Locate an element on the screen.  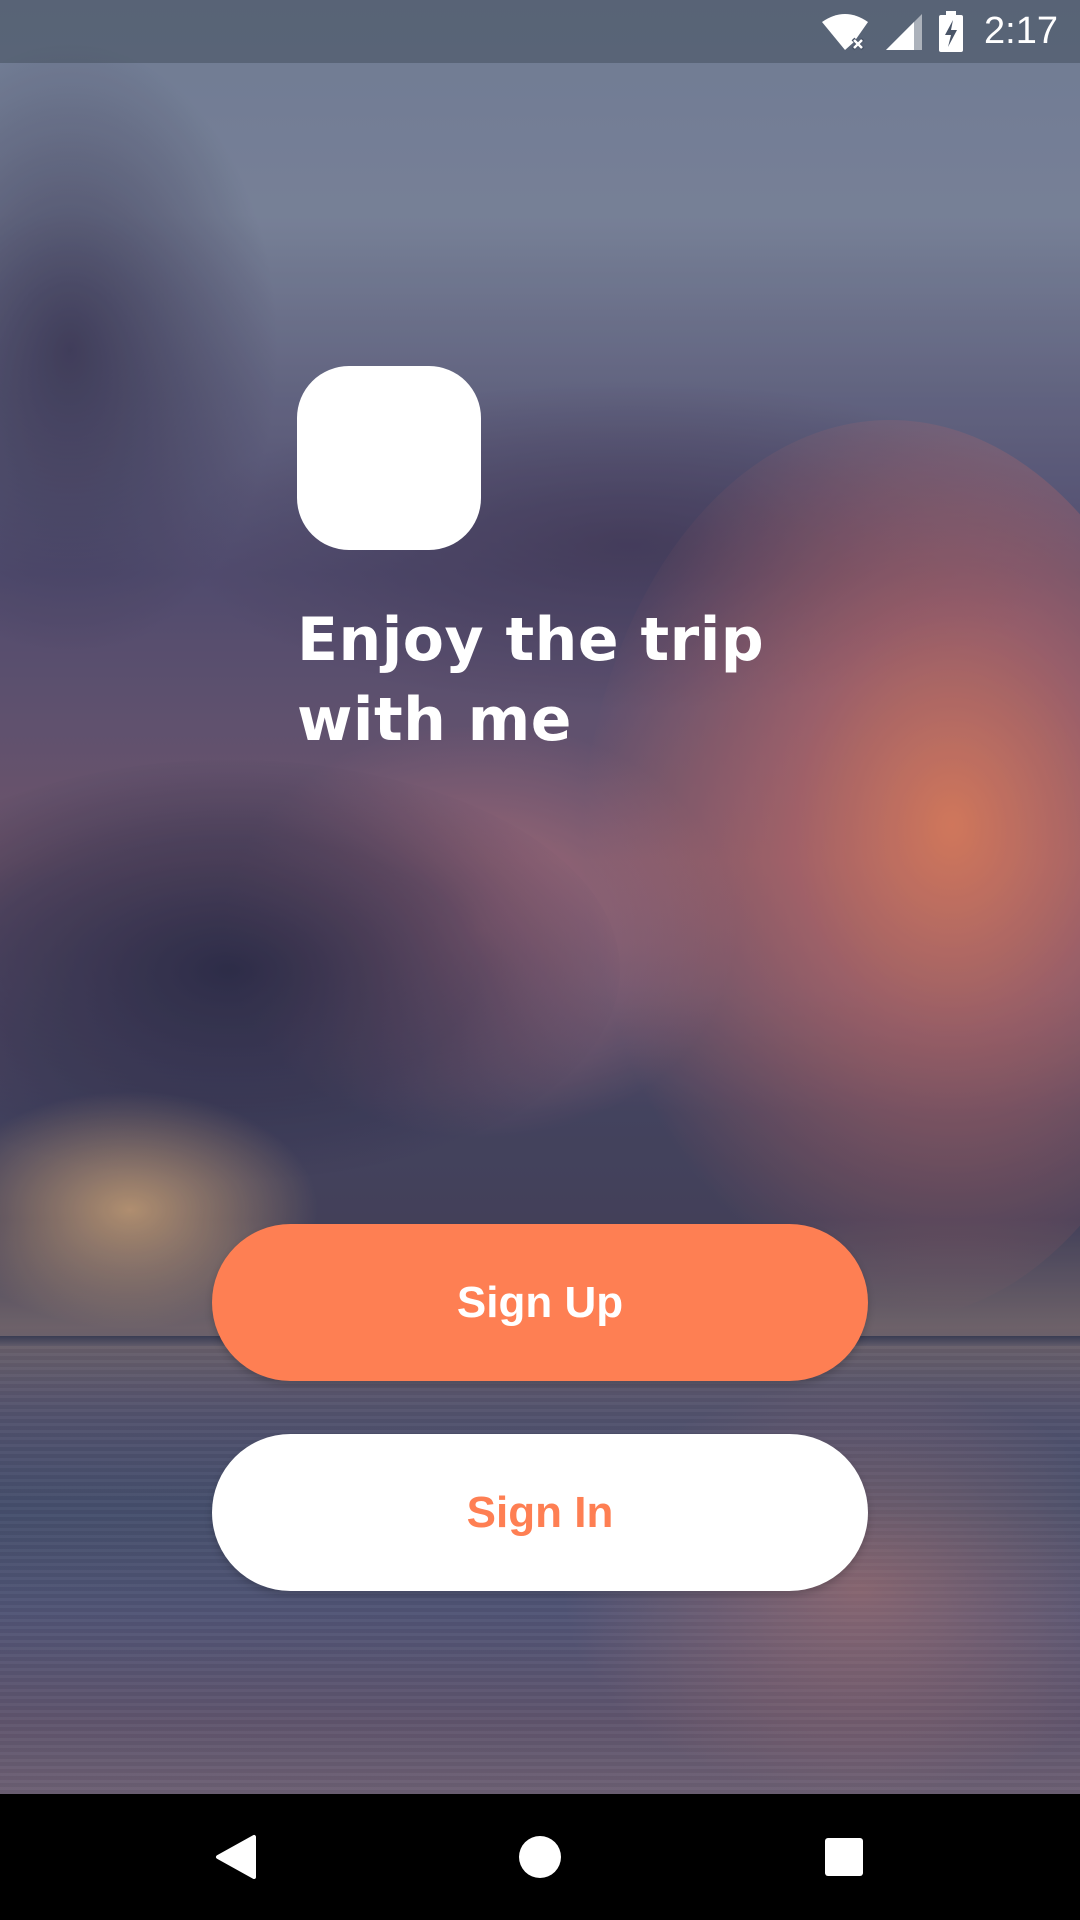
home-icon is located at coordinates (540, 1857).